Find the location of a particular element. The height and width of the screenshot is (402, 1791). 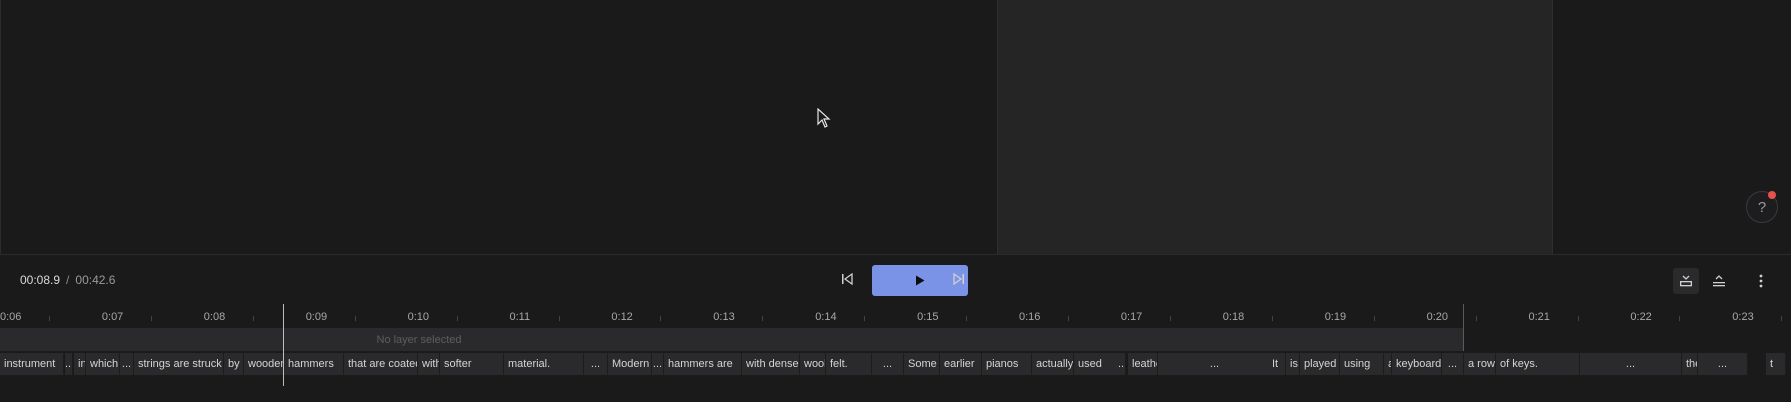

word-chip: Modern is located at coordinates (630, 364).